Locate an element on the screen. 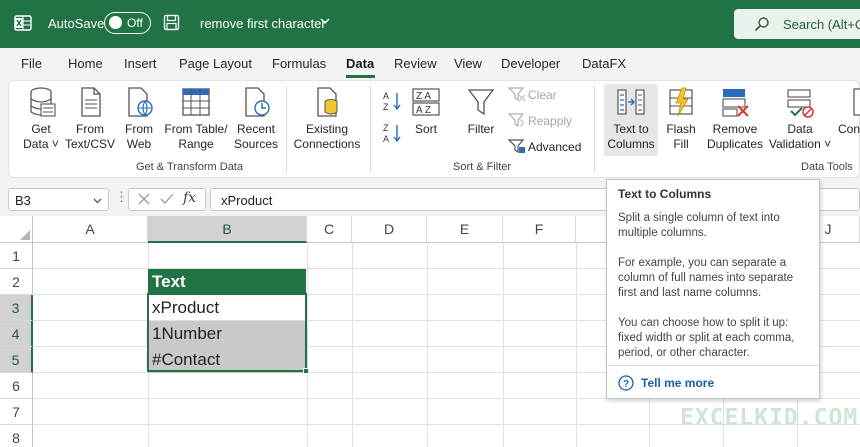 The image size is (860, 447). column-header-c: C is located at coordinates (329, 229).